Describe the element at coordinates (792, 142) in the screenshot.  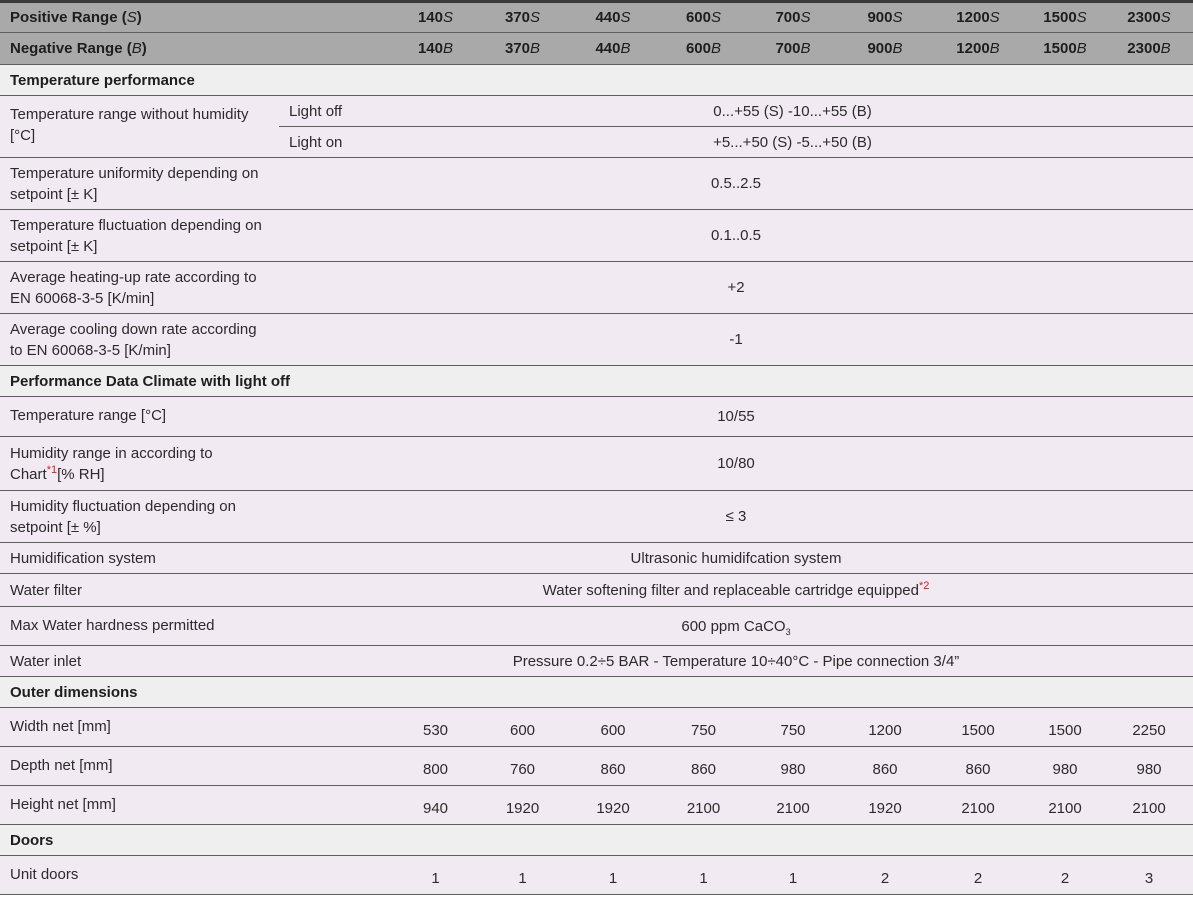
I see `row-value: +5...+50 (S) -5...+50 (B)` at that location.